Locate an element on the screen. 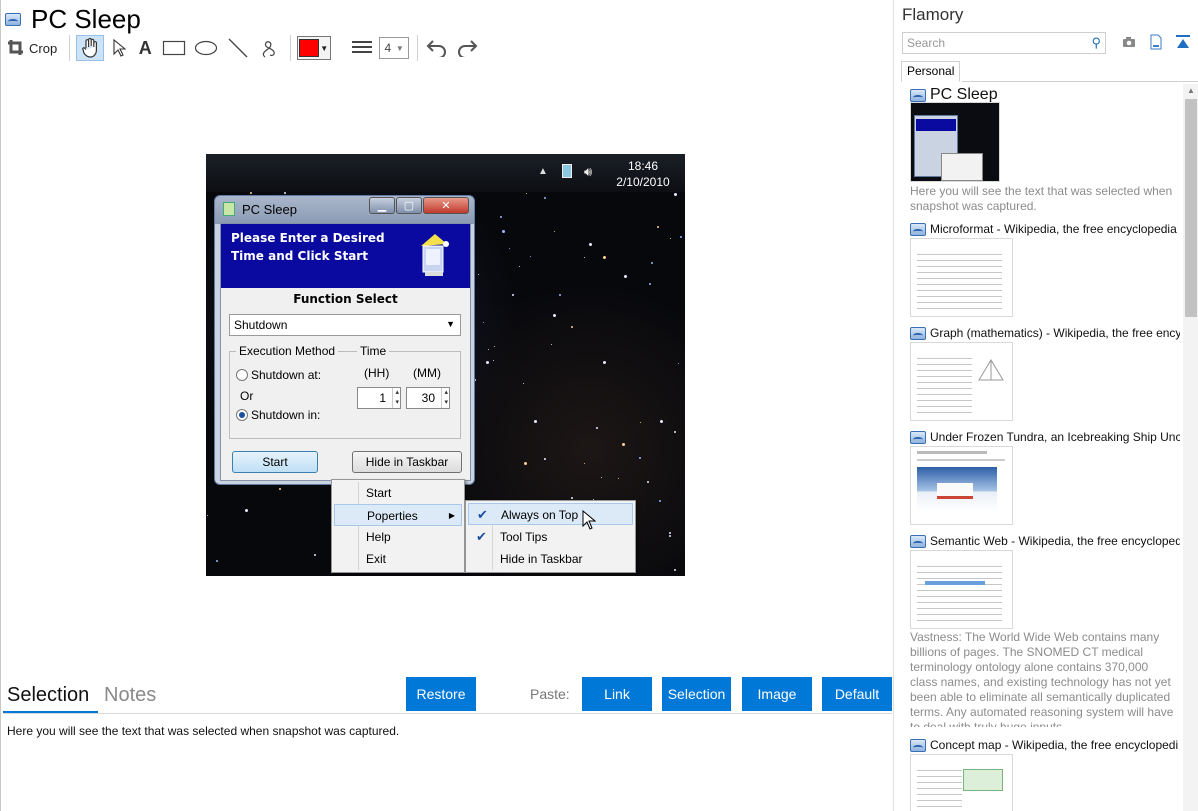 Image resolution: width=1198 pixels, height=811 pixels. hours-value: 1 is located at coordinates (382, 398).